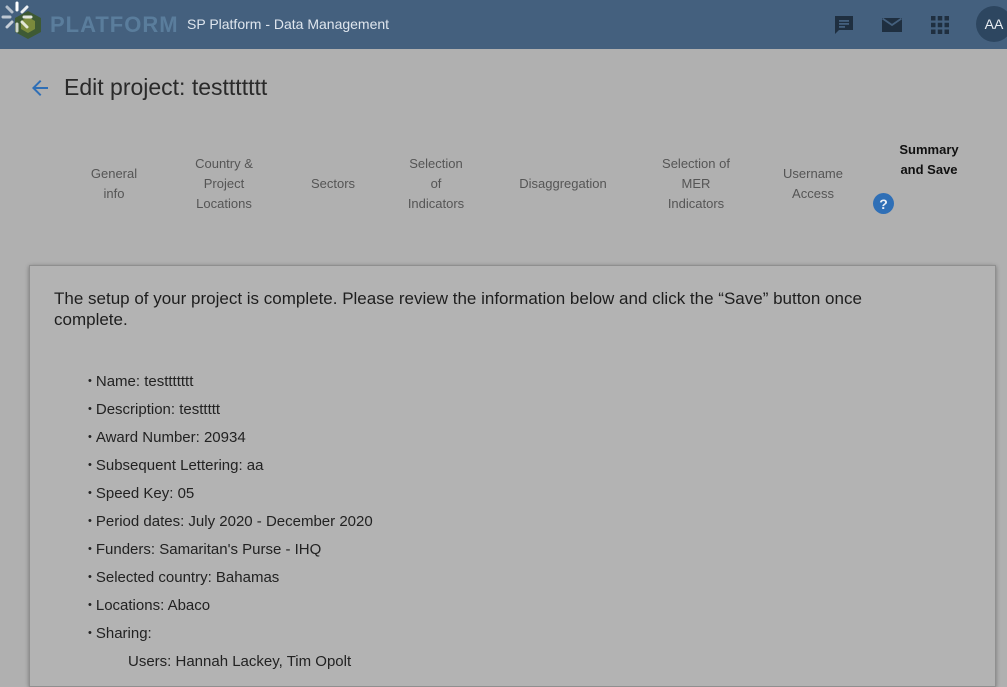 The image size is (1007, 687). I want to click on step-sectors: Sectors, so click(333, 184).